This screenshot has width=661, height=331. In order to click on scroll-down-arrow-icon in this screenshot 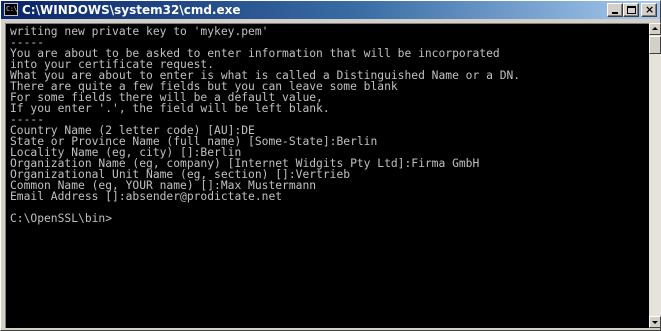, I will do `click(655, 322)`.